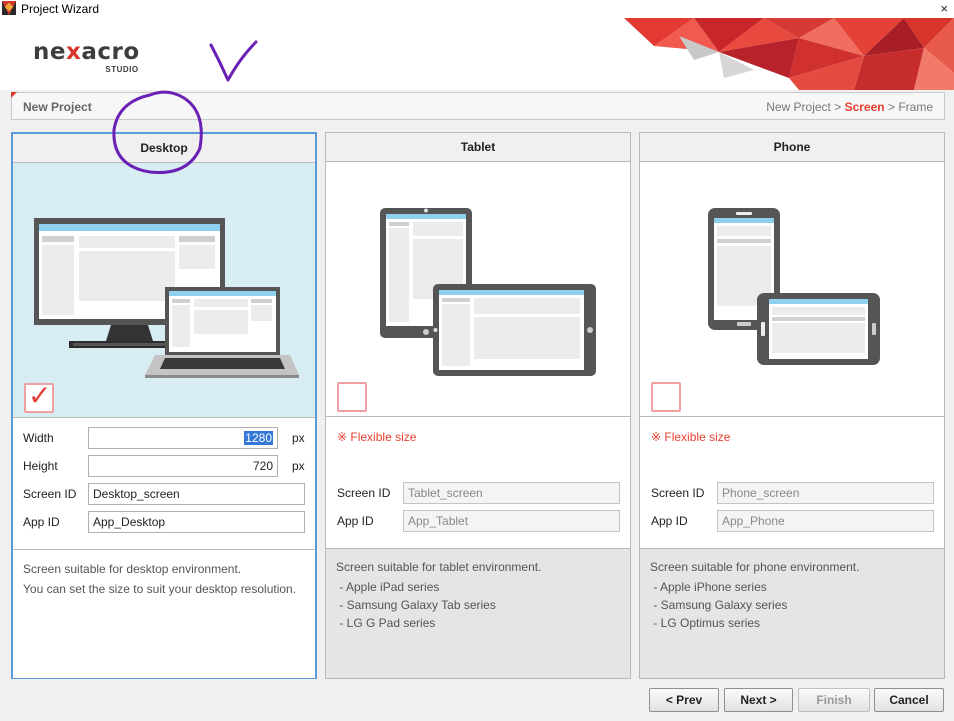 This screenshot has height=721, width=954. I want to click on phone-screen-id-input: Phone_screen, so click(825, 493).